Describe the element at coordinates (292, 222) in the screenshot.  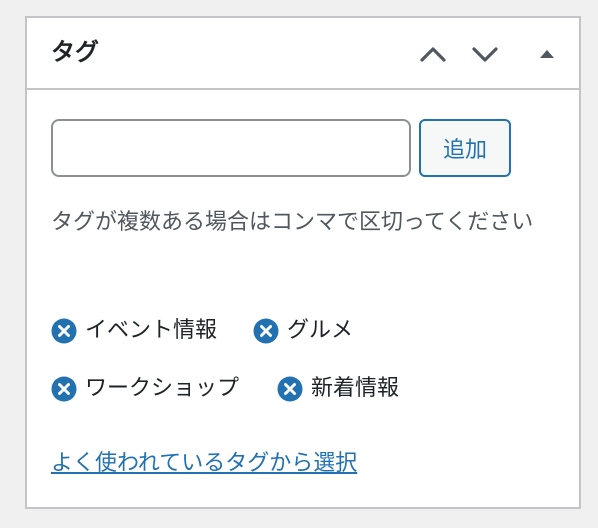
I see `help-text: タグが複数ある場合はコンマで区切ってください` at that location.